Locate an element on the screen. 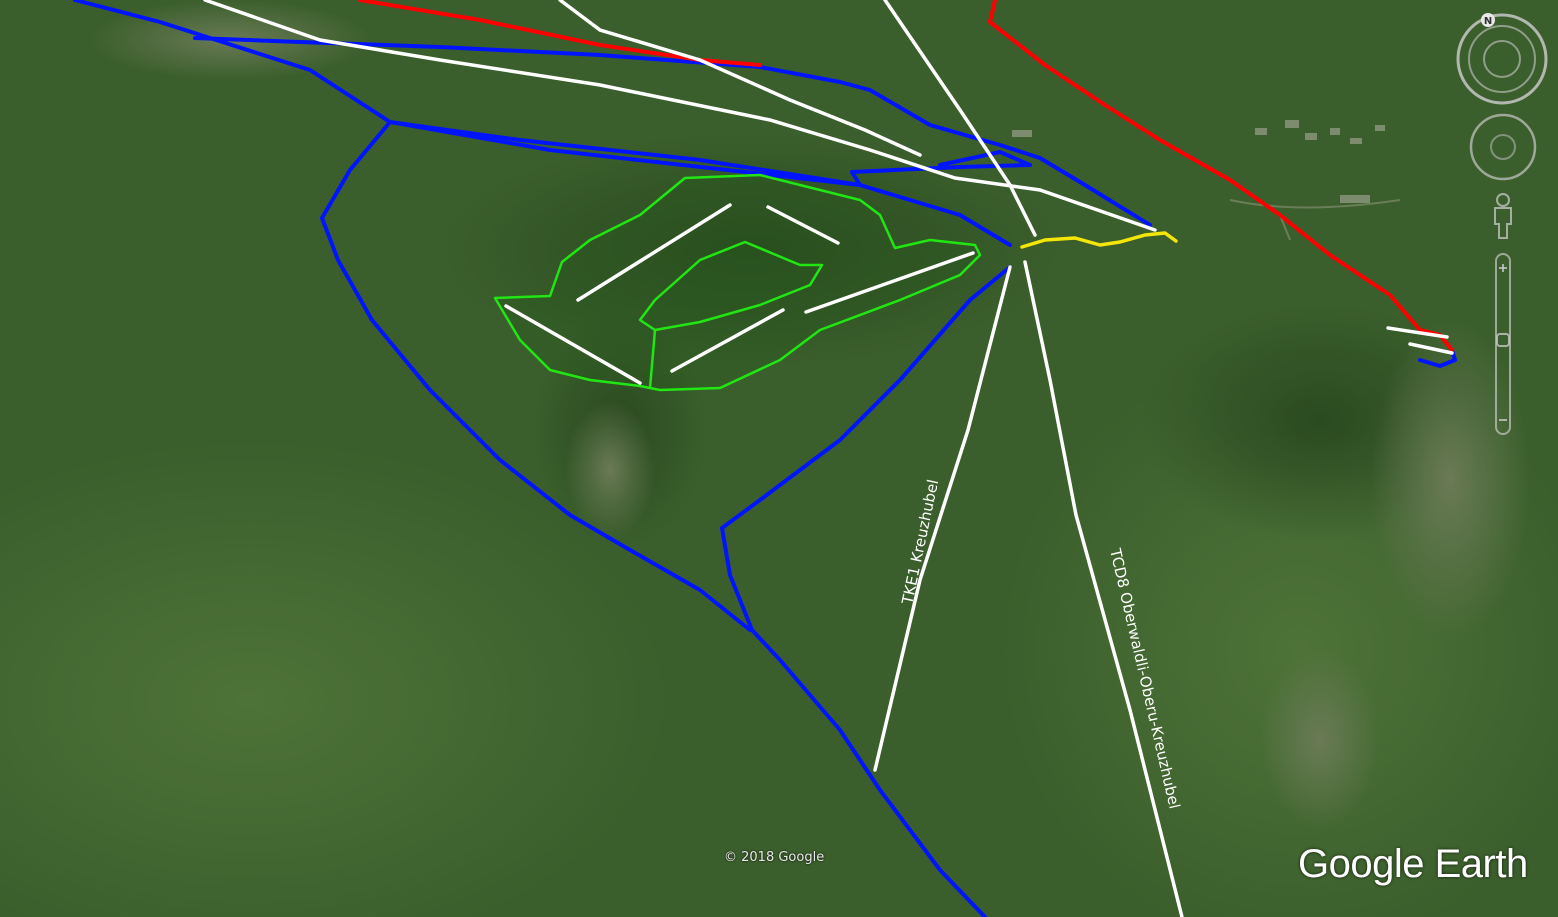 Image resolution: width=1558 pixels, height=917 pixels. zoom-slider is located at coordinates (1503, 344).